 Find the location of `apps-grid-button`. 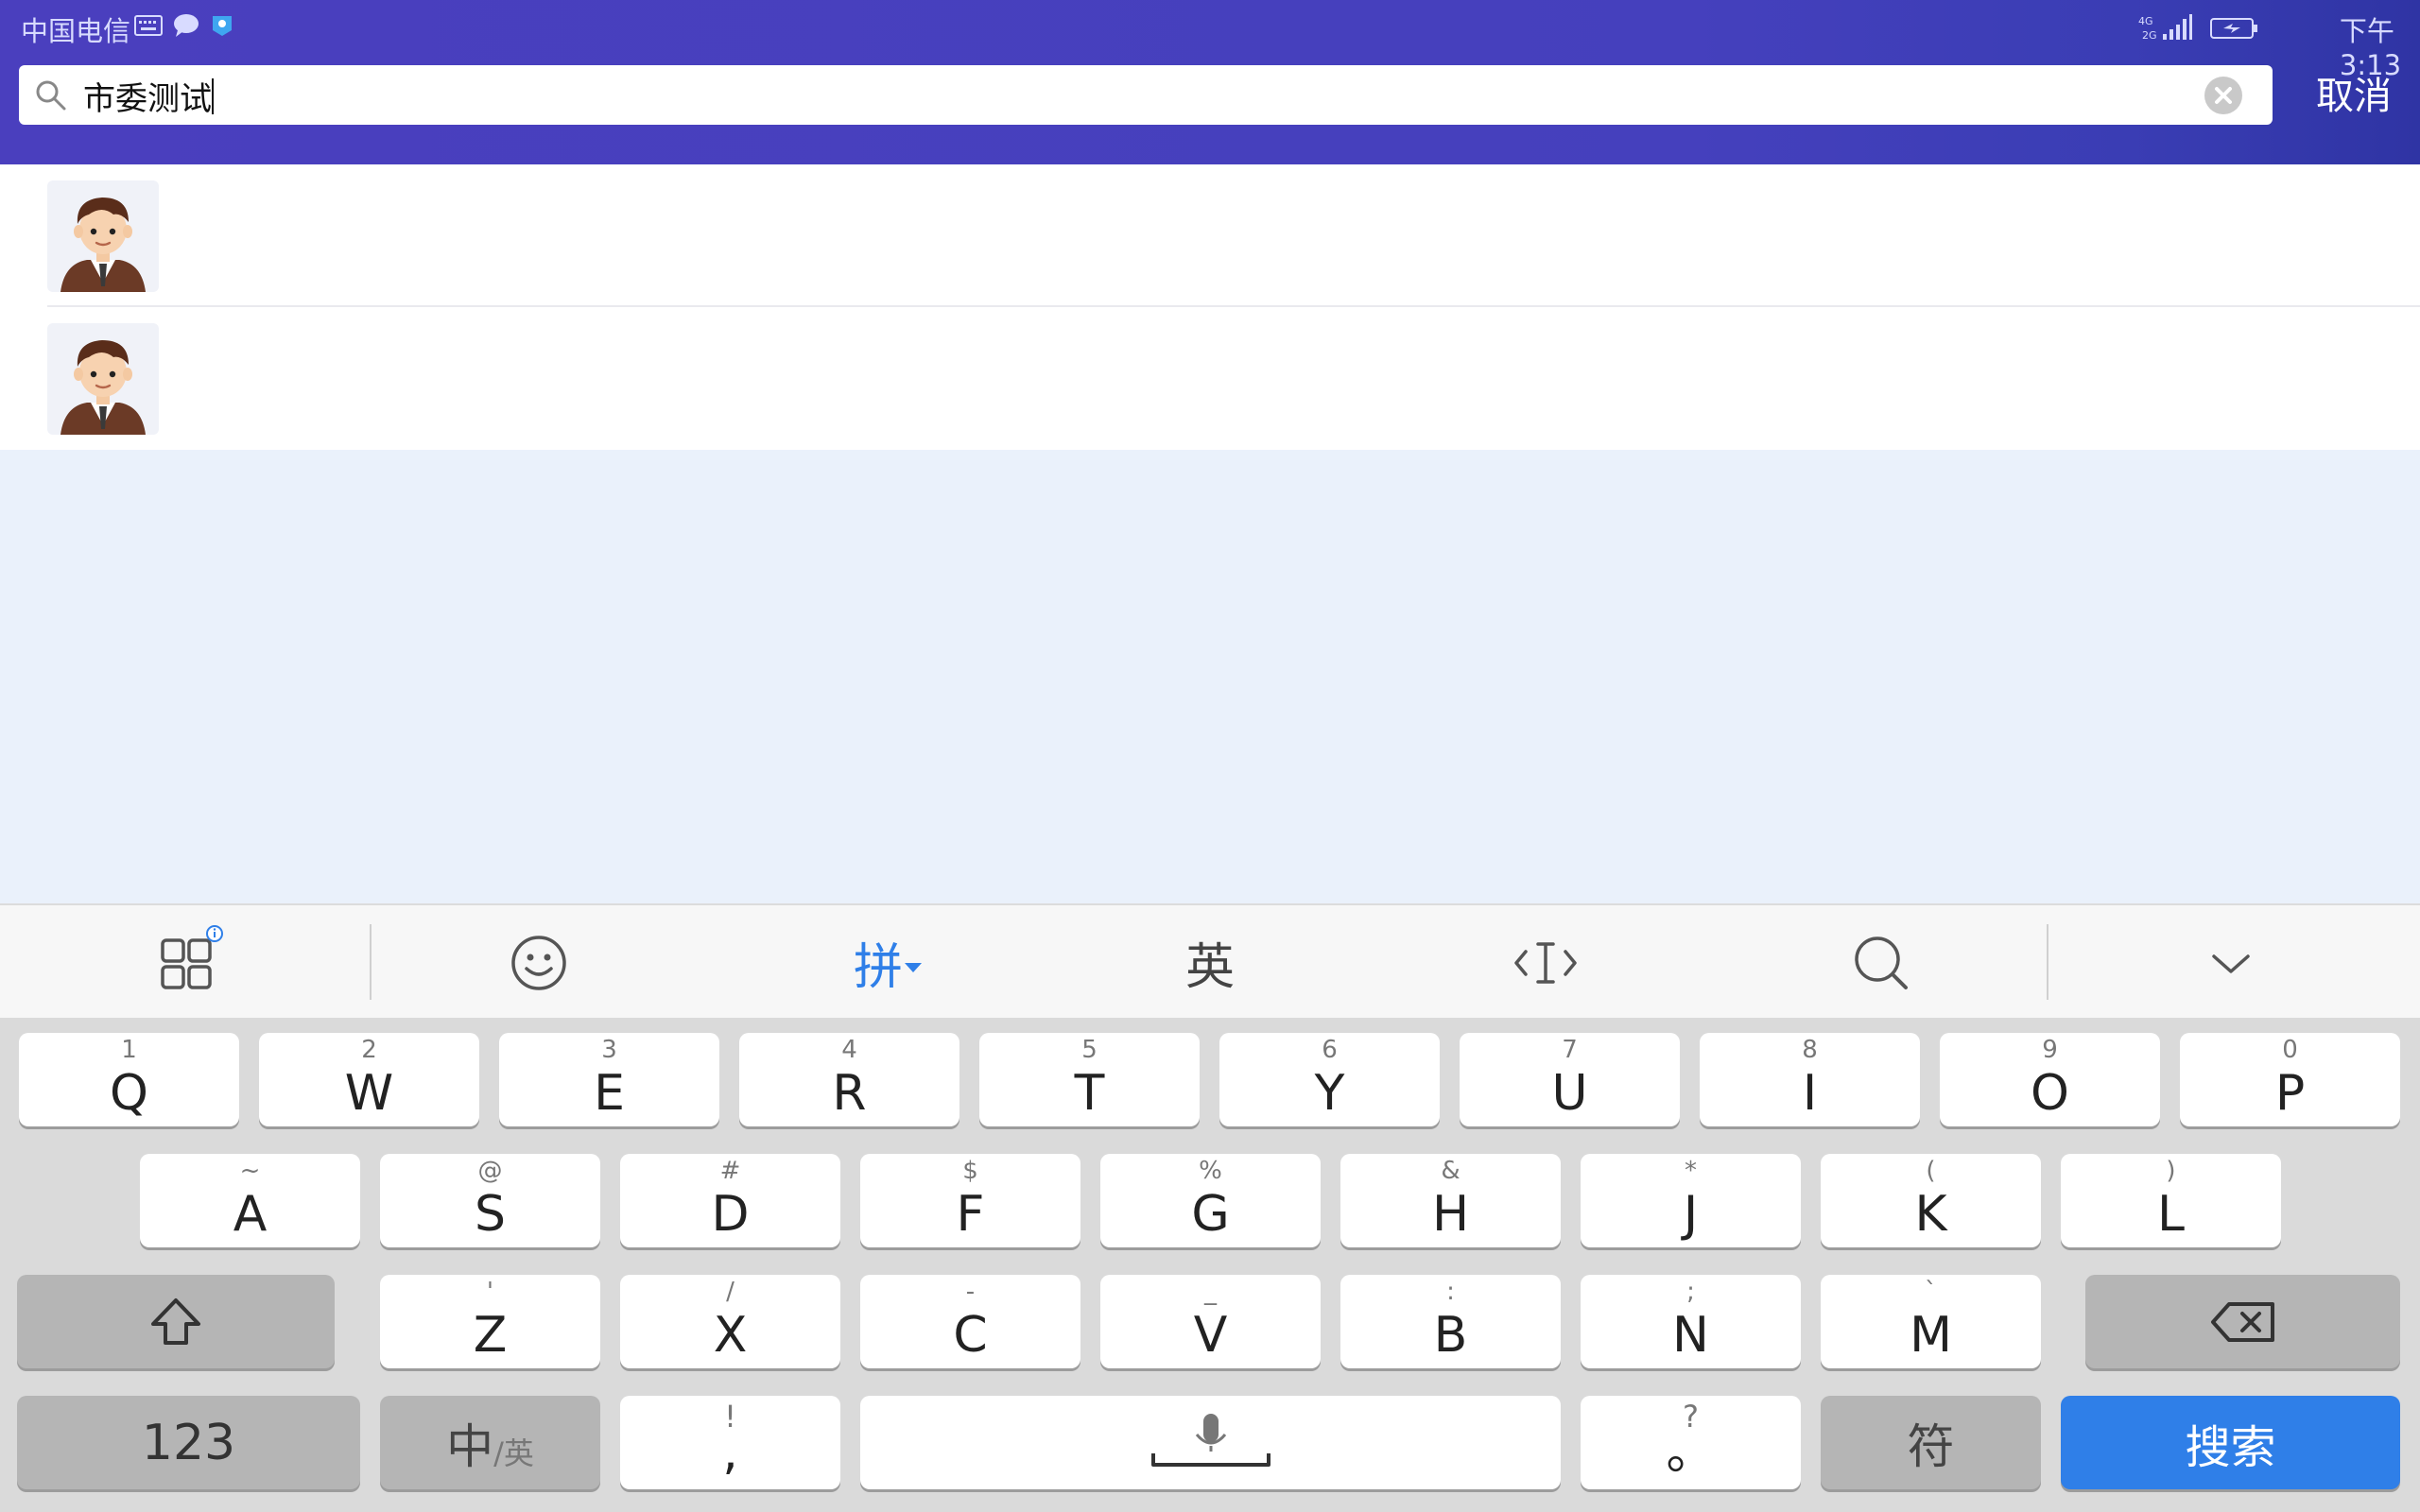

apps-grid-button is located at coordinates (189, 962).